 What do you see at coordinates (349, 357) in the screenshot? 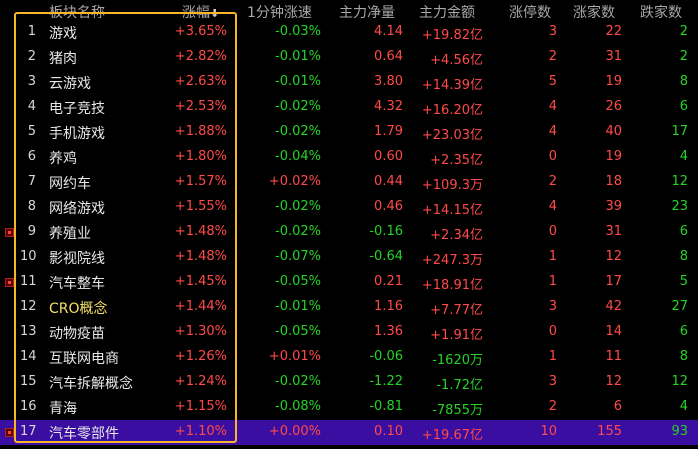
I see `table-row: 14 互联网电商 +1.26% +0.01% -0.06 -1620万 1 11 8` at bounding box center [349, 357].